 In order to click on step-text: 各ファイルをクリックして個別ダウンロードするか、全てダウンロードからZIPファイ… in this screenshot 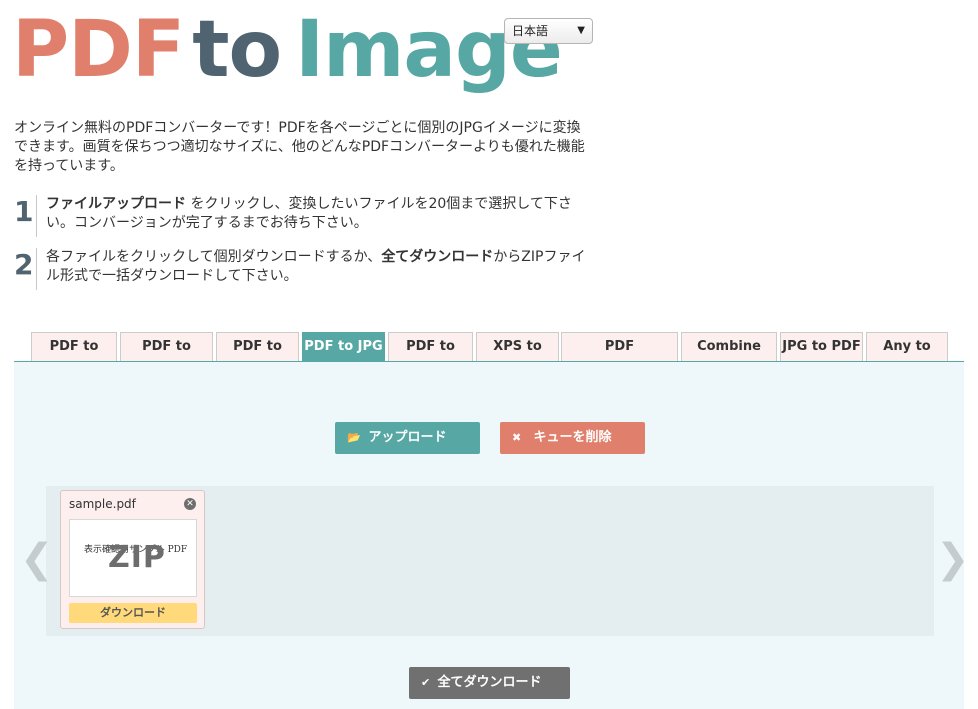, I will do `click(321, 267)`.